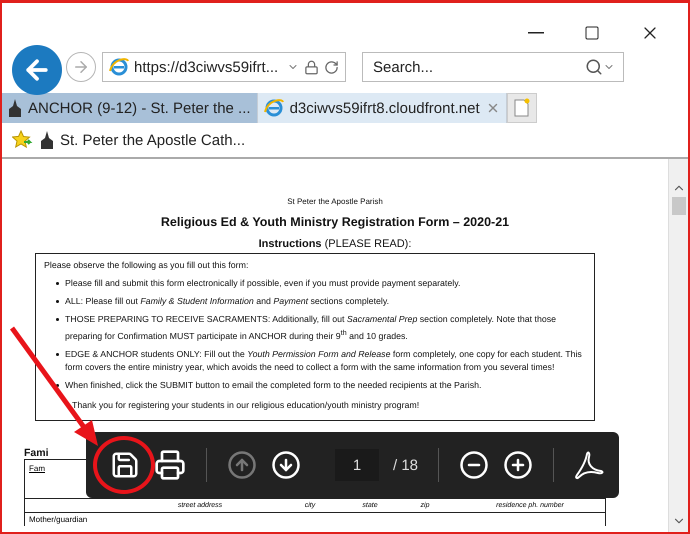 The height and width of the screenshot is (534, 690). Describe the element at coordinates (335, 244) in the screenshot. I see `instructions-heading: Instructions (PLEASE READ):` at that location.